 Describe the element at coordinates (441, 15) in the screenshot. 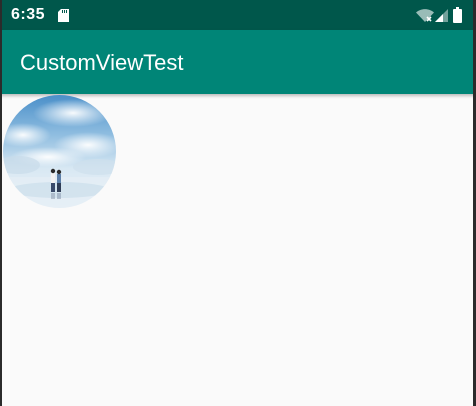

I see `signal-icon` at that location.